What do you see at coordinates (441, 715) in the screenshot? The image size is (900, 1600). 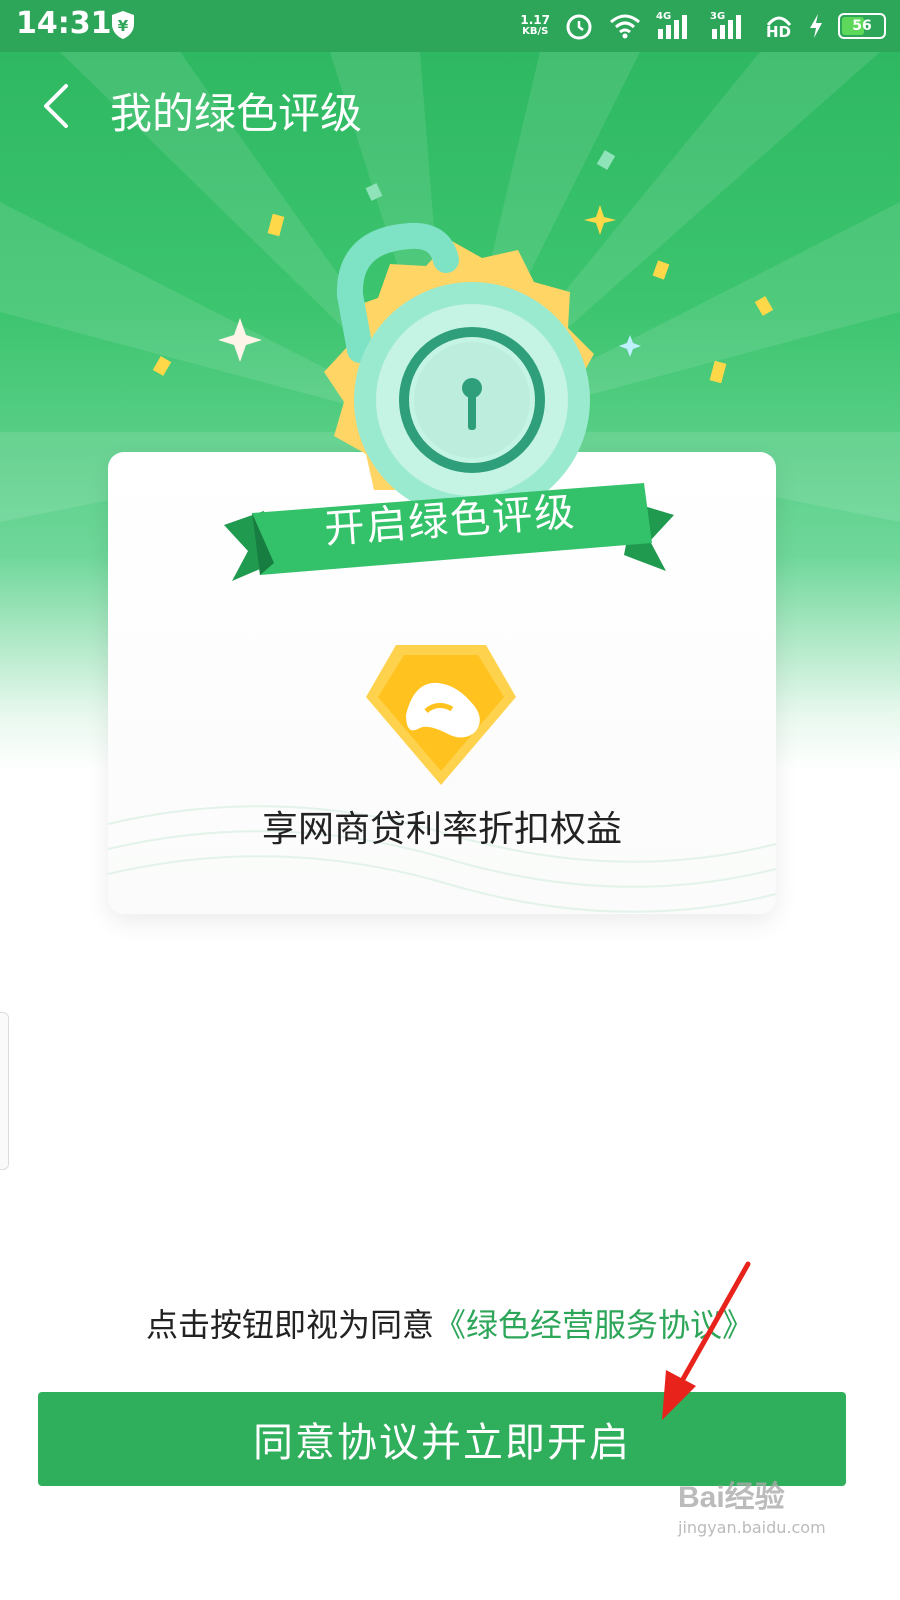 I see `diamond-badge-icon` at bounding box center [441, 715].